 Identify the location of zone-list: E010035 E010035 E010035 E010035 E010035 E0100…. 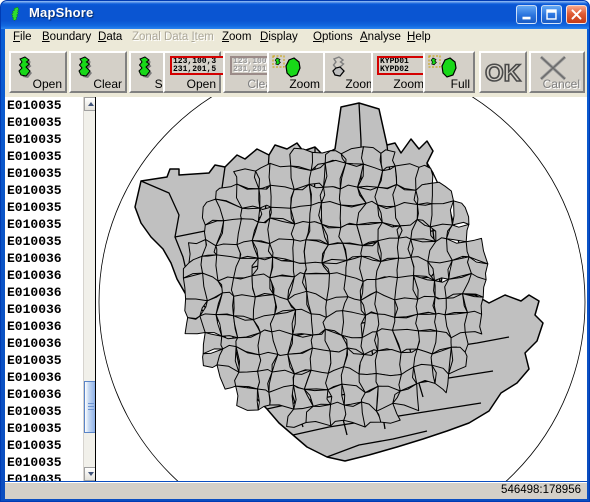
(50, 289).